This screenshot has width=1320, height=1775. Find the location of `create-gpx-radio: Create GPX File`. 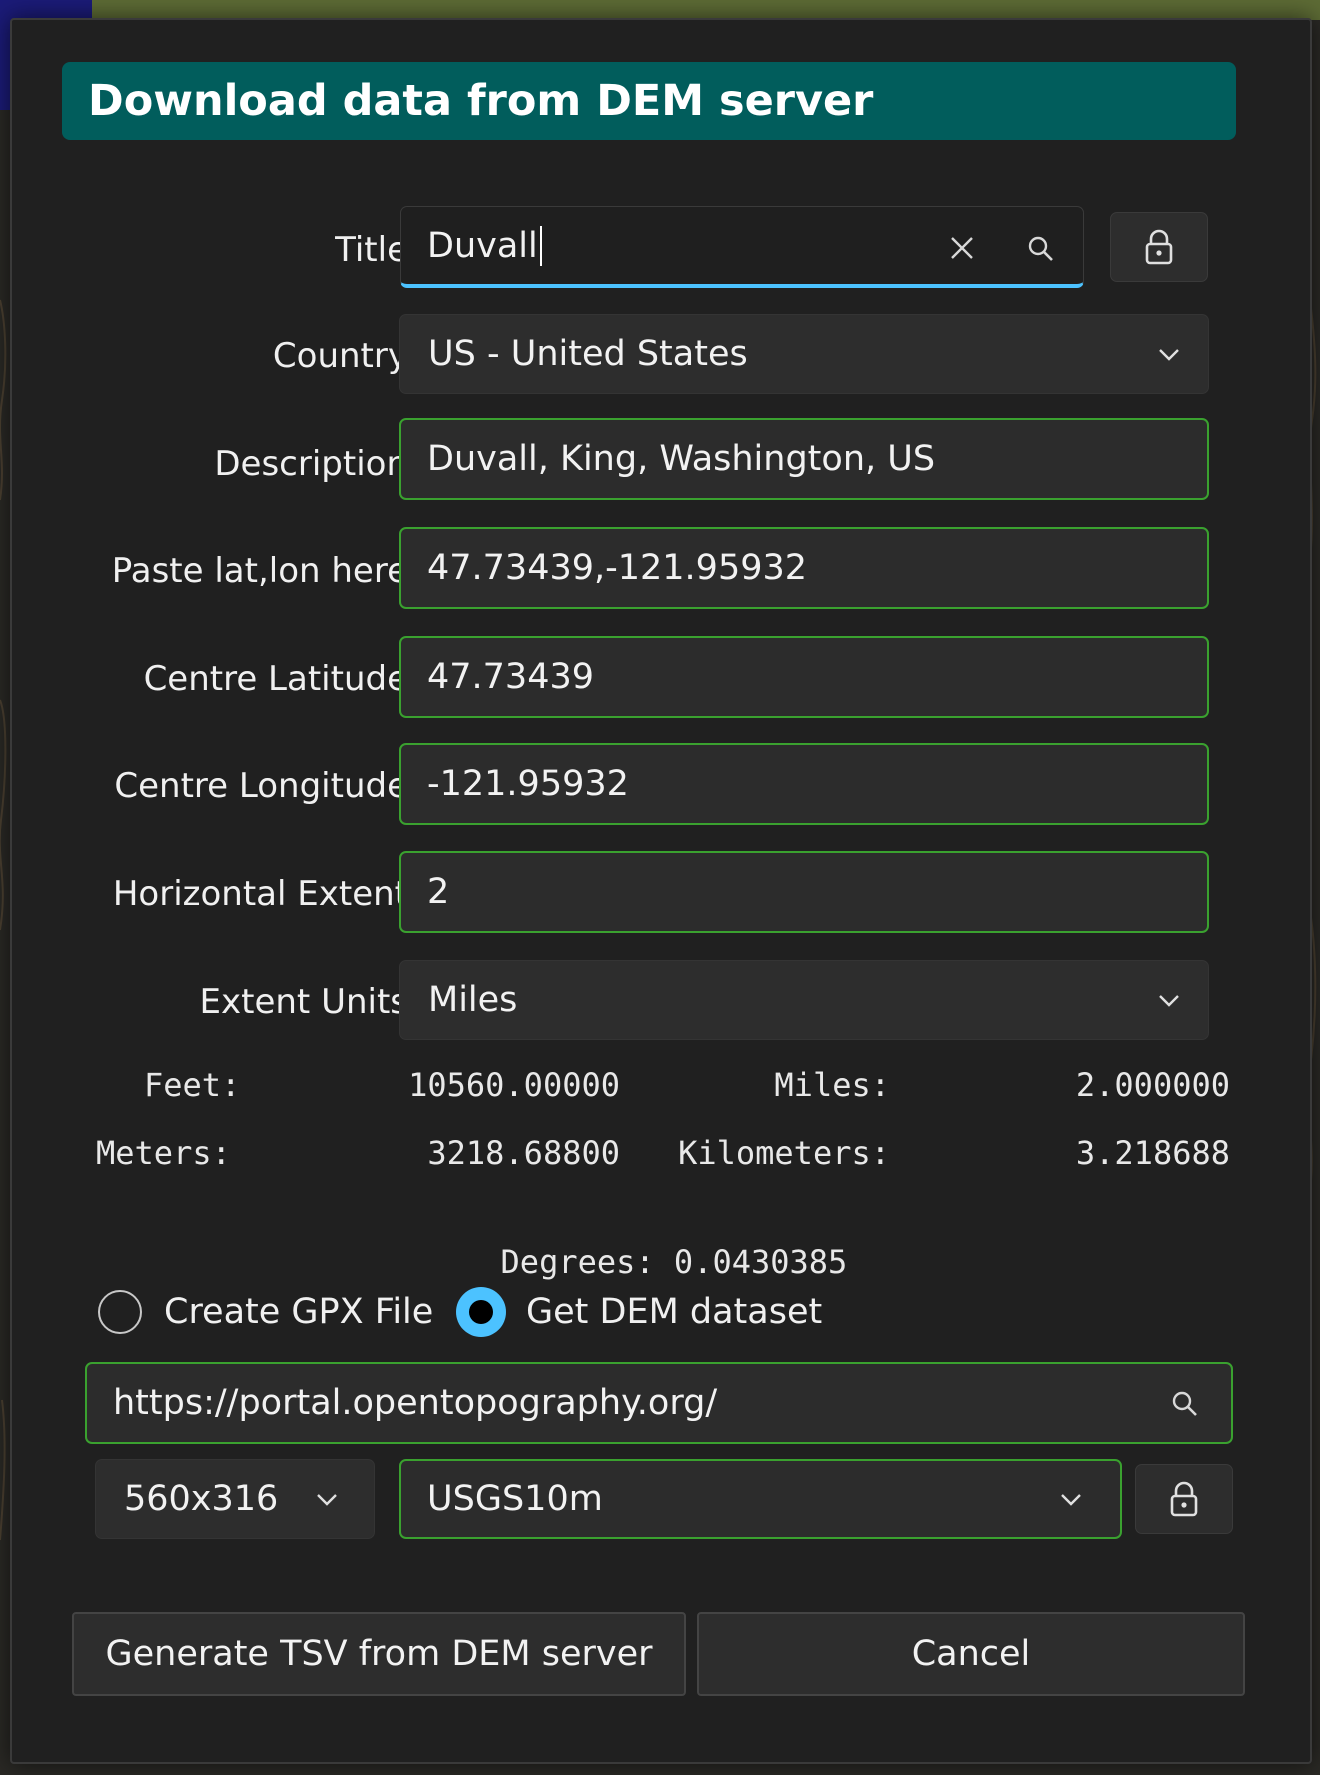

create-gpx-radio: Create GPX File is located at coordinates (265, 1312).